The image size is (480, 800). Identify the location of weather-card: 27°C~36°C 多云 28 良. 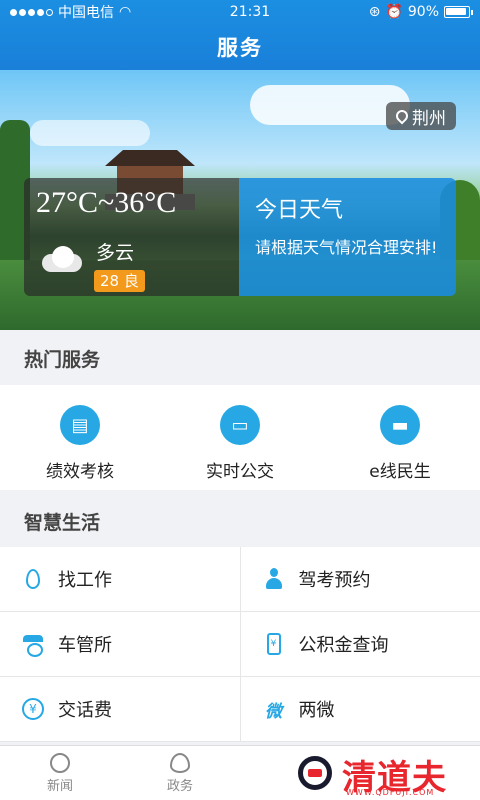
(131, 237).